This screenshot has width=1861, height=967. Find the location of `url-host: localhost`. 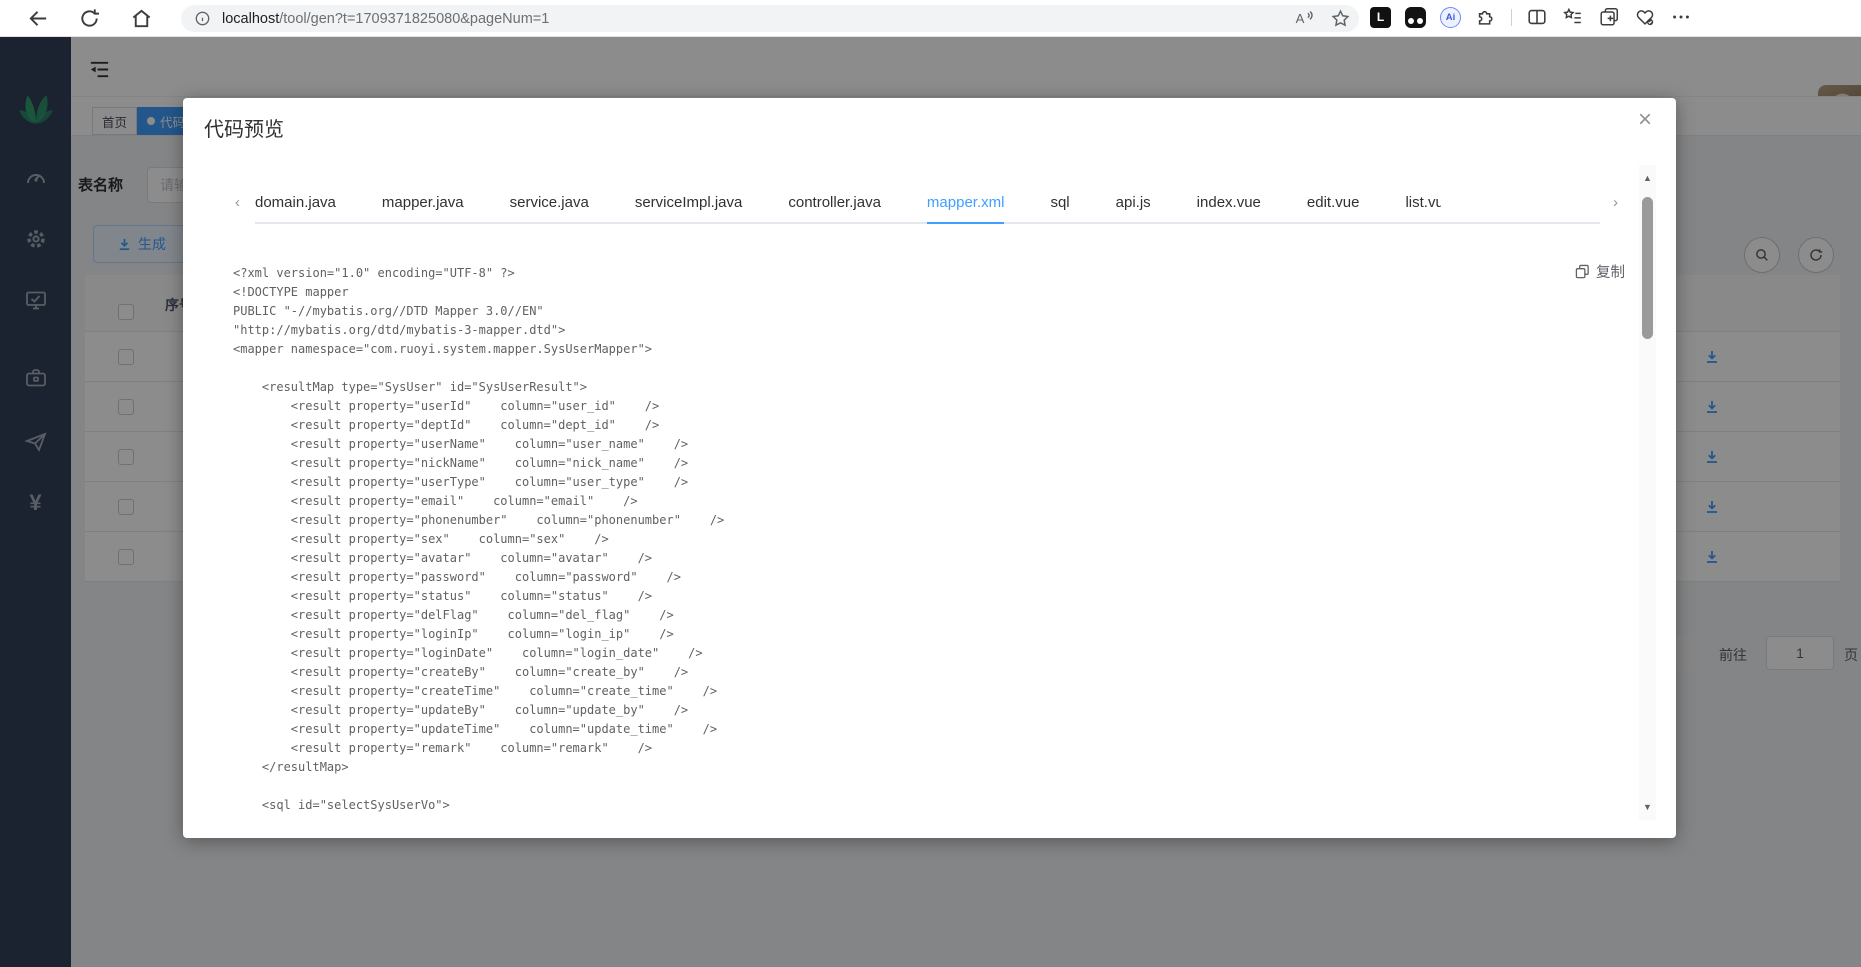

url-host: localhost is located at coordinates (251, 18).